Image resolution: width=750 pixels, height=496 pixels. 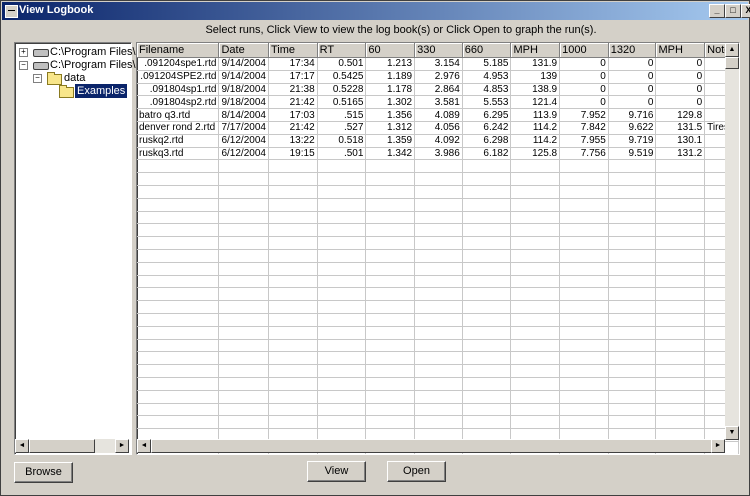 I want to click on title-bar: View Logbook _ □ X, so click(x=376, y=11).